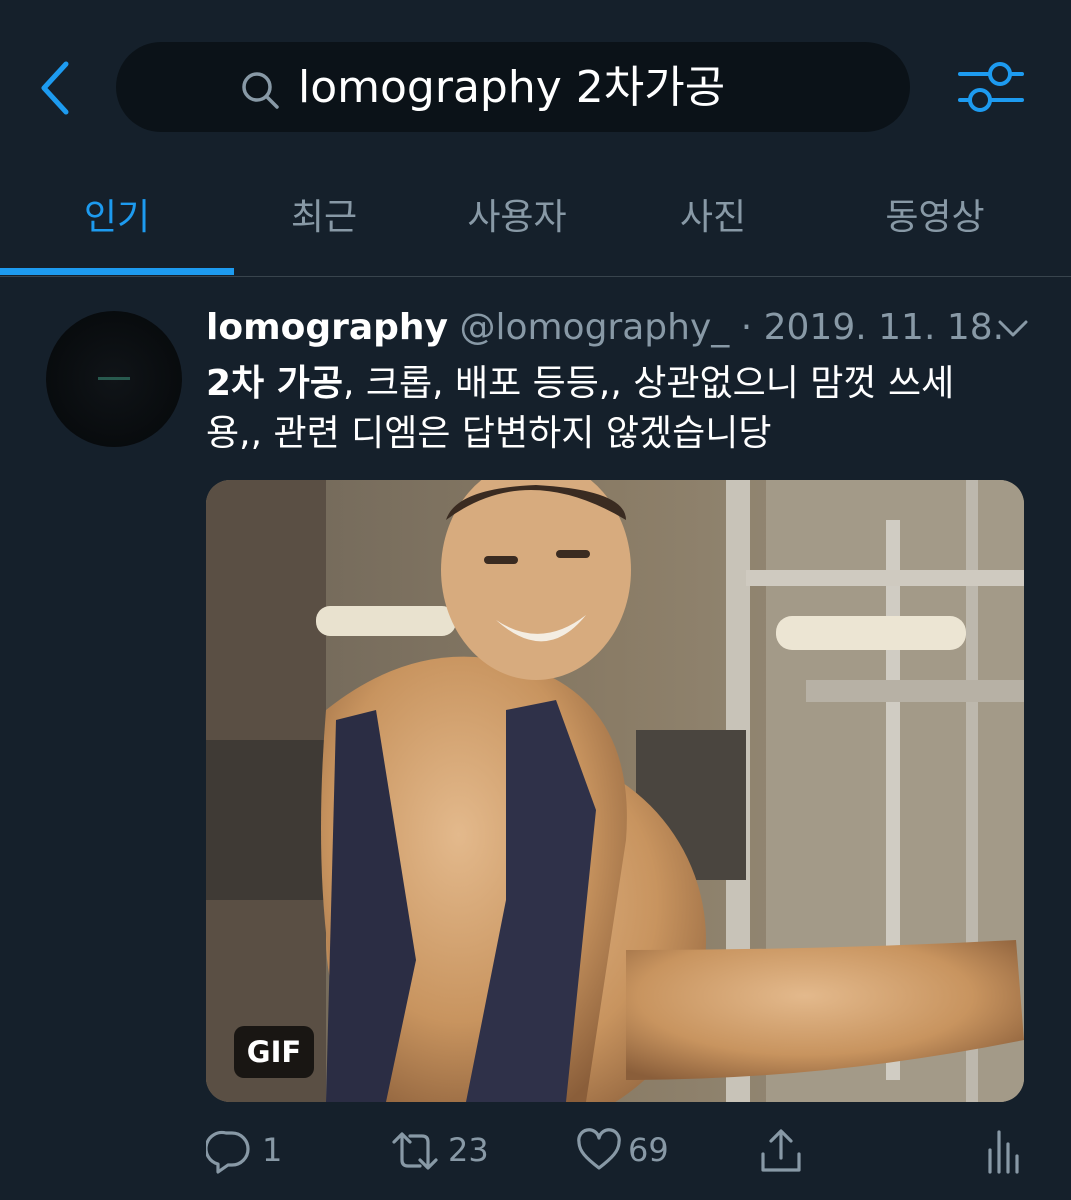 Image resolution: width=1071 pixels, height=1200 pixels. What do you see at coordinates (468, 1150) in the screenshot?
I see `retweet-count: 23` at bounding box center [468, 1150].